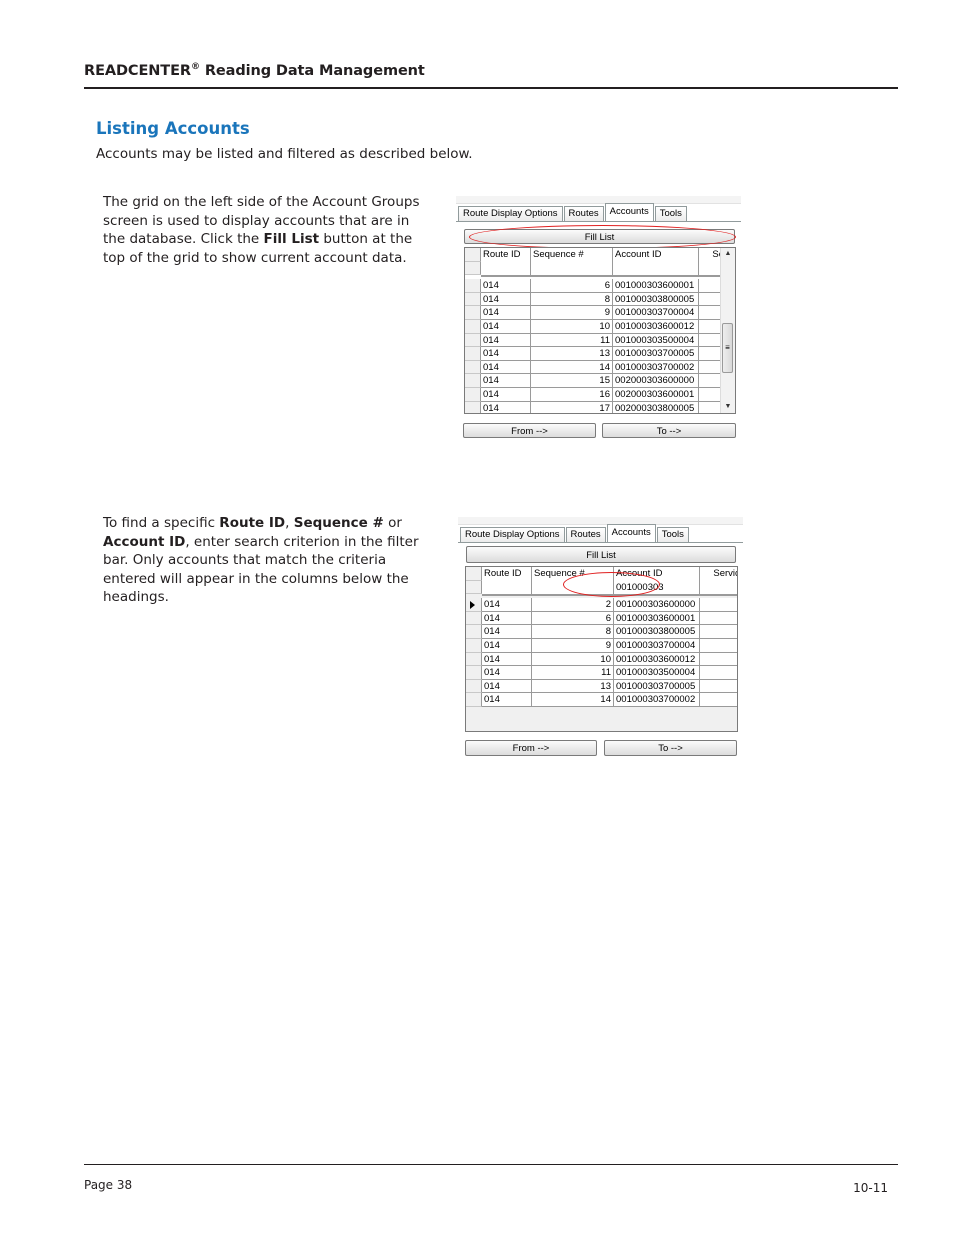 The height and width of the screenshot is (1235, 954). Describe the element at coordinates (657, 605) in the screenshot. I see `cell-account: 001000303600000` at that location.